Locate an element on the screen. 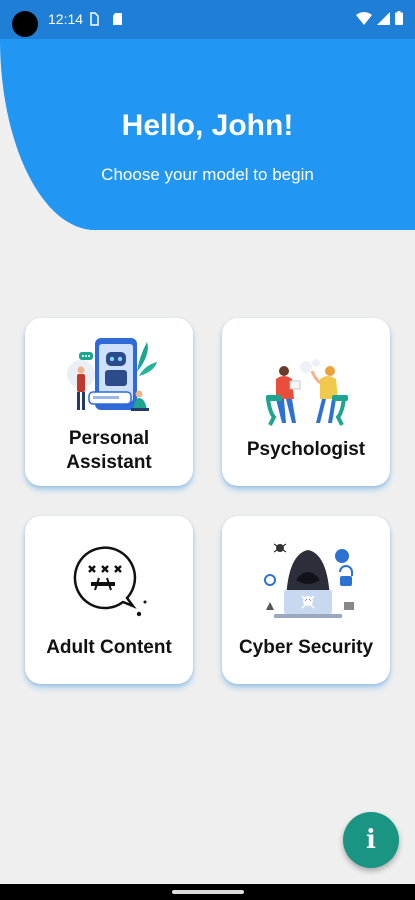  model-card-personal-assistant: Personal Assistant is located at coordinates (109, 402).